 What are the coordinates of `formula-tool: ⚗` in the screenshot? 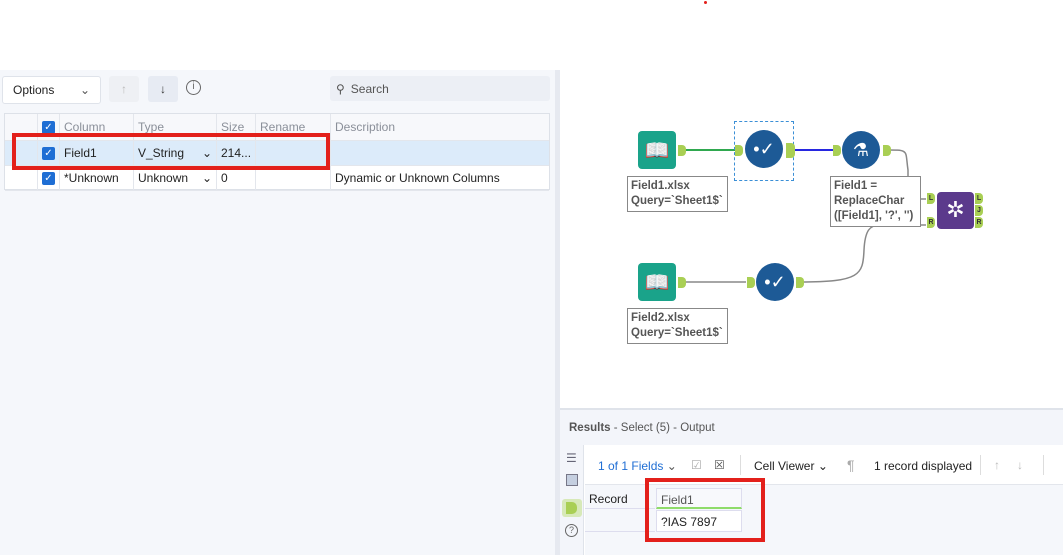 It's located at (861, 150).